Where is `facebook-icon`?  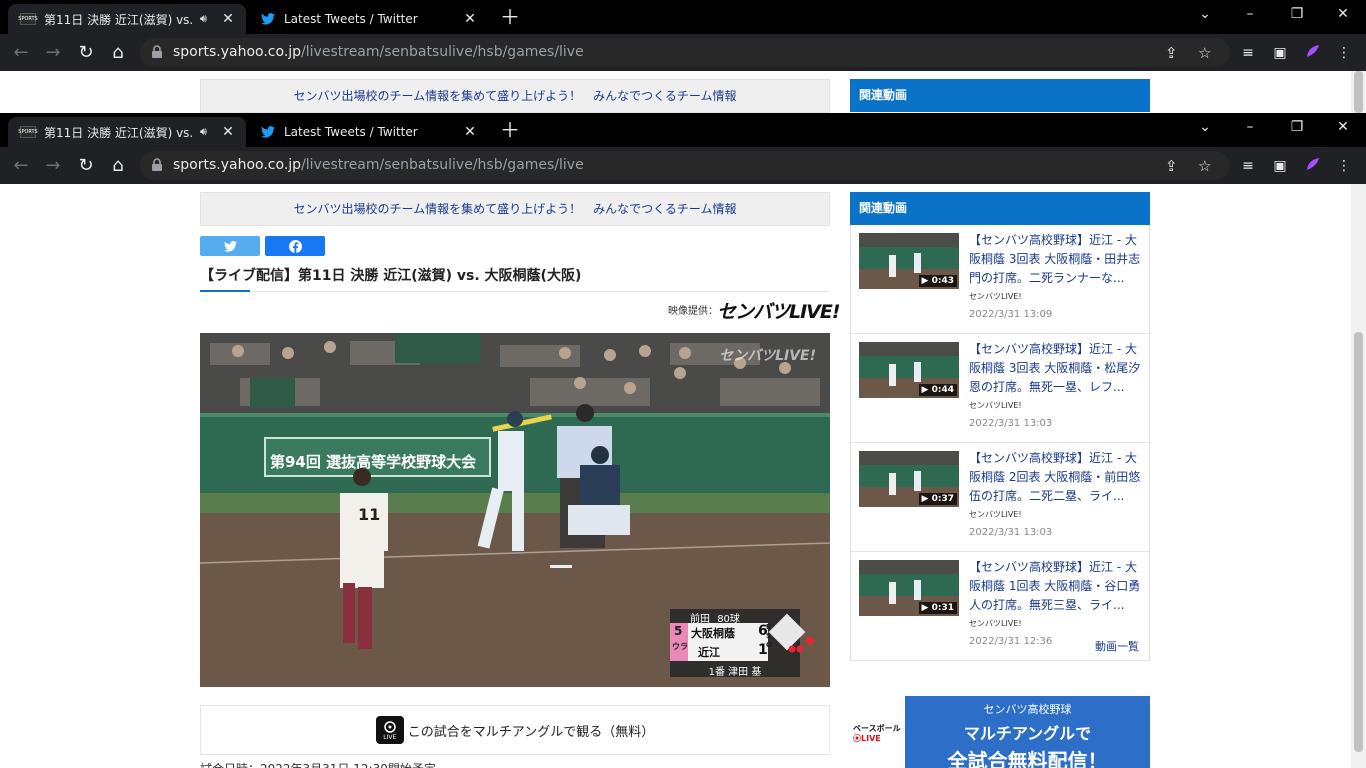 facebook-icon is located at coordinates (295, 246).